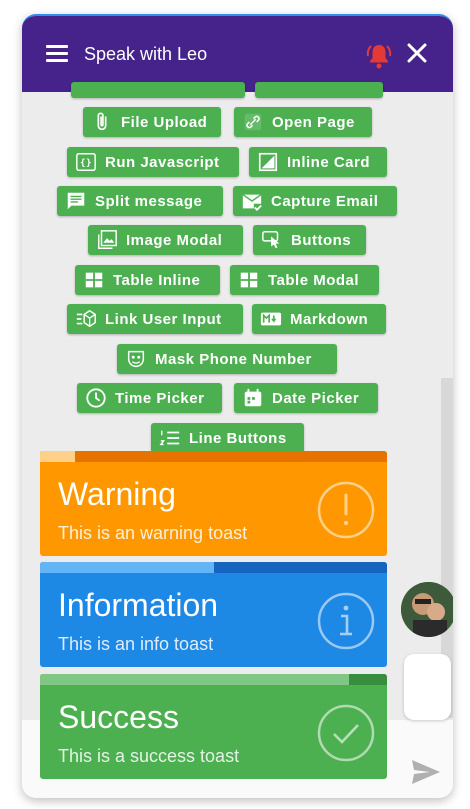 The width and height of the screenshot is (470, 809). Describe the element at coordinates (152, 122) in the screenshot. I see `chip-file-upload: File Upload` at that location.